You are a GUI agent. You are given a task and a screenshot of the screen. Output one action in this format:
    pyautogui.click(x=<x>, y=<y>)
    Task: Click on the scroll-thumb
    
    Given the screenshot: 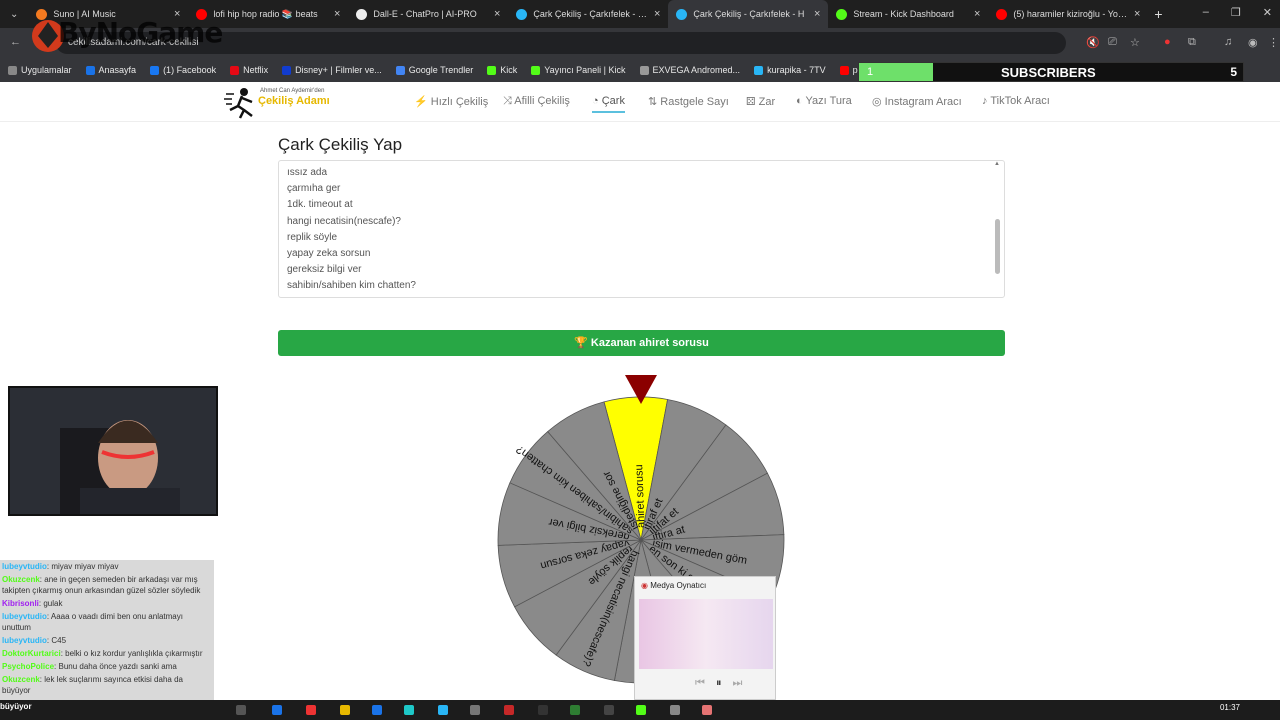 What is the action you would take?
    pyautogui.click(x=997, y=246)
    